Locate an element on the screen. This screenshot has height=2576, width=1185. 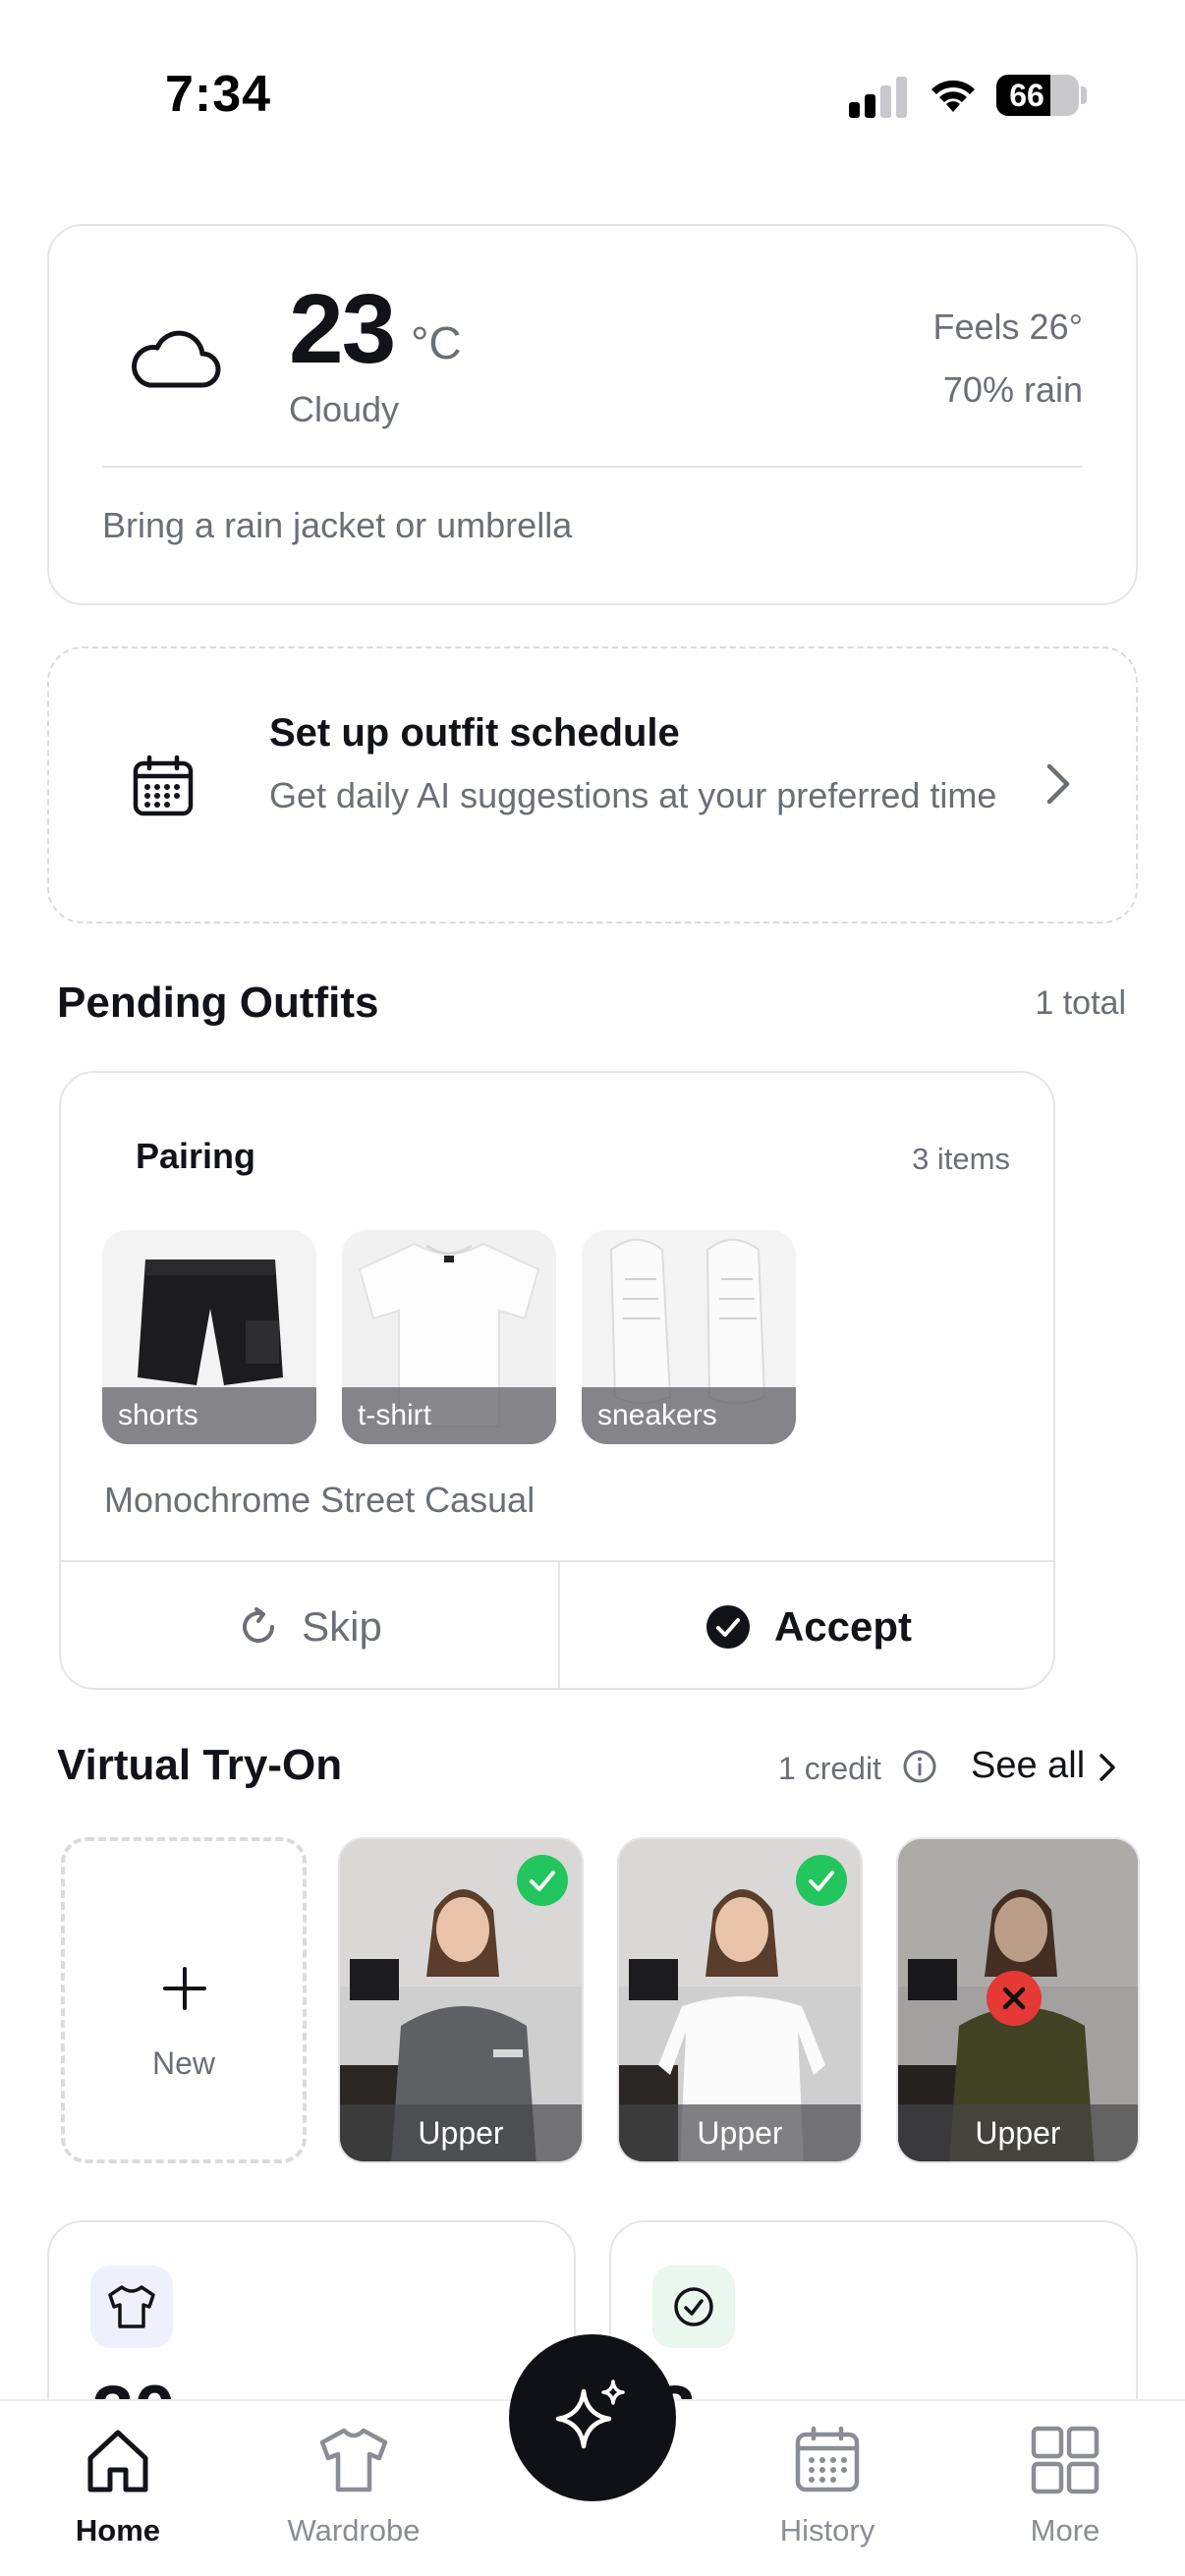
accept-button: Accept is located at coordinates (807, 1625).